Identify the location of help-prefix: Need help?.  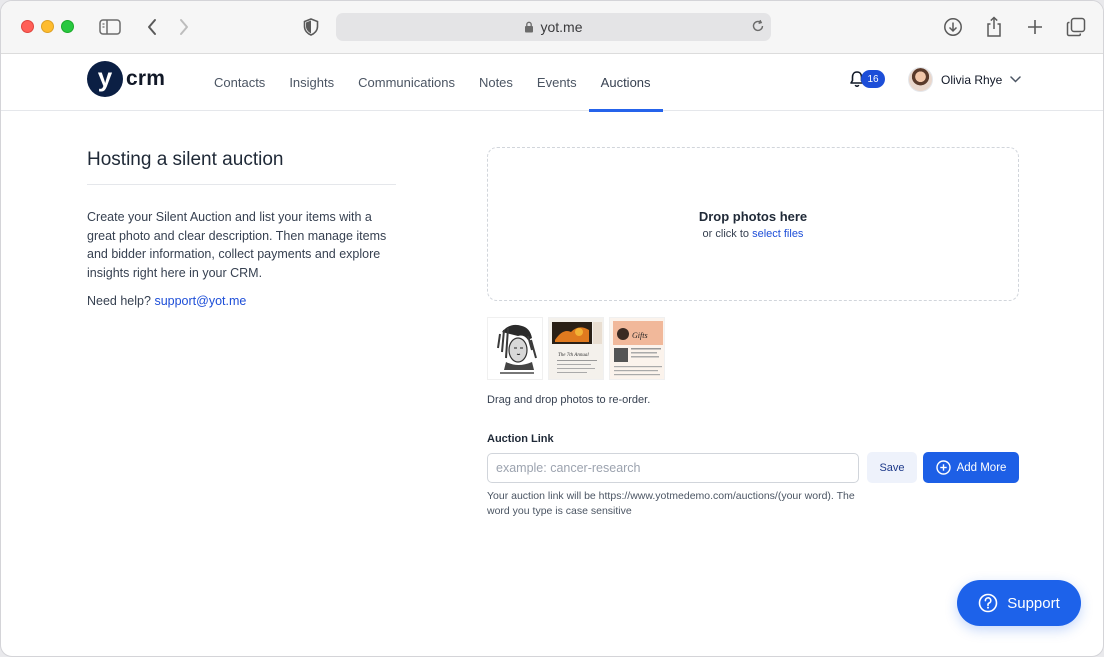
(119, 301).